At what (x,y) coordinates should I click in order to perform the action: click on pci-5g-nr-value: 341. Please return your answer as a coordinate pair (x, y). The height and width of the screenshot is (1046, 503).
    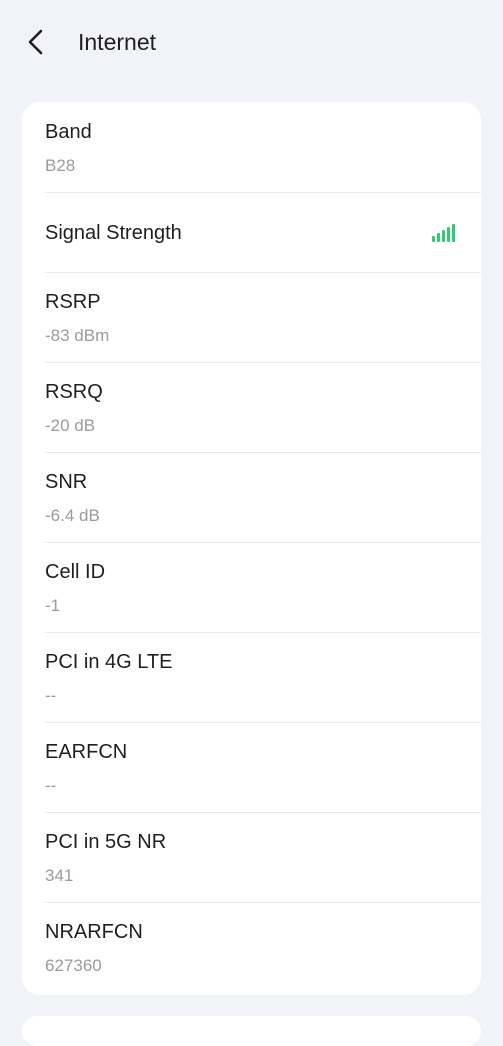
    Looking at the image, I should click on (59, 875).